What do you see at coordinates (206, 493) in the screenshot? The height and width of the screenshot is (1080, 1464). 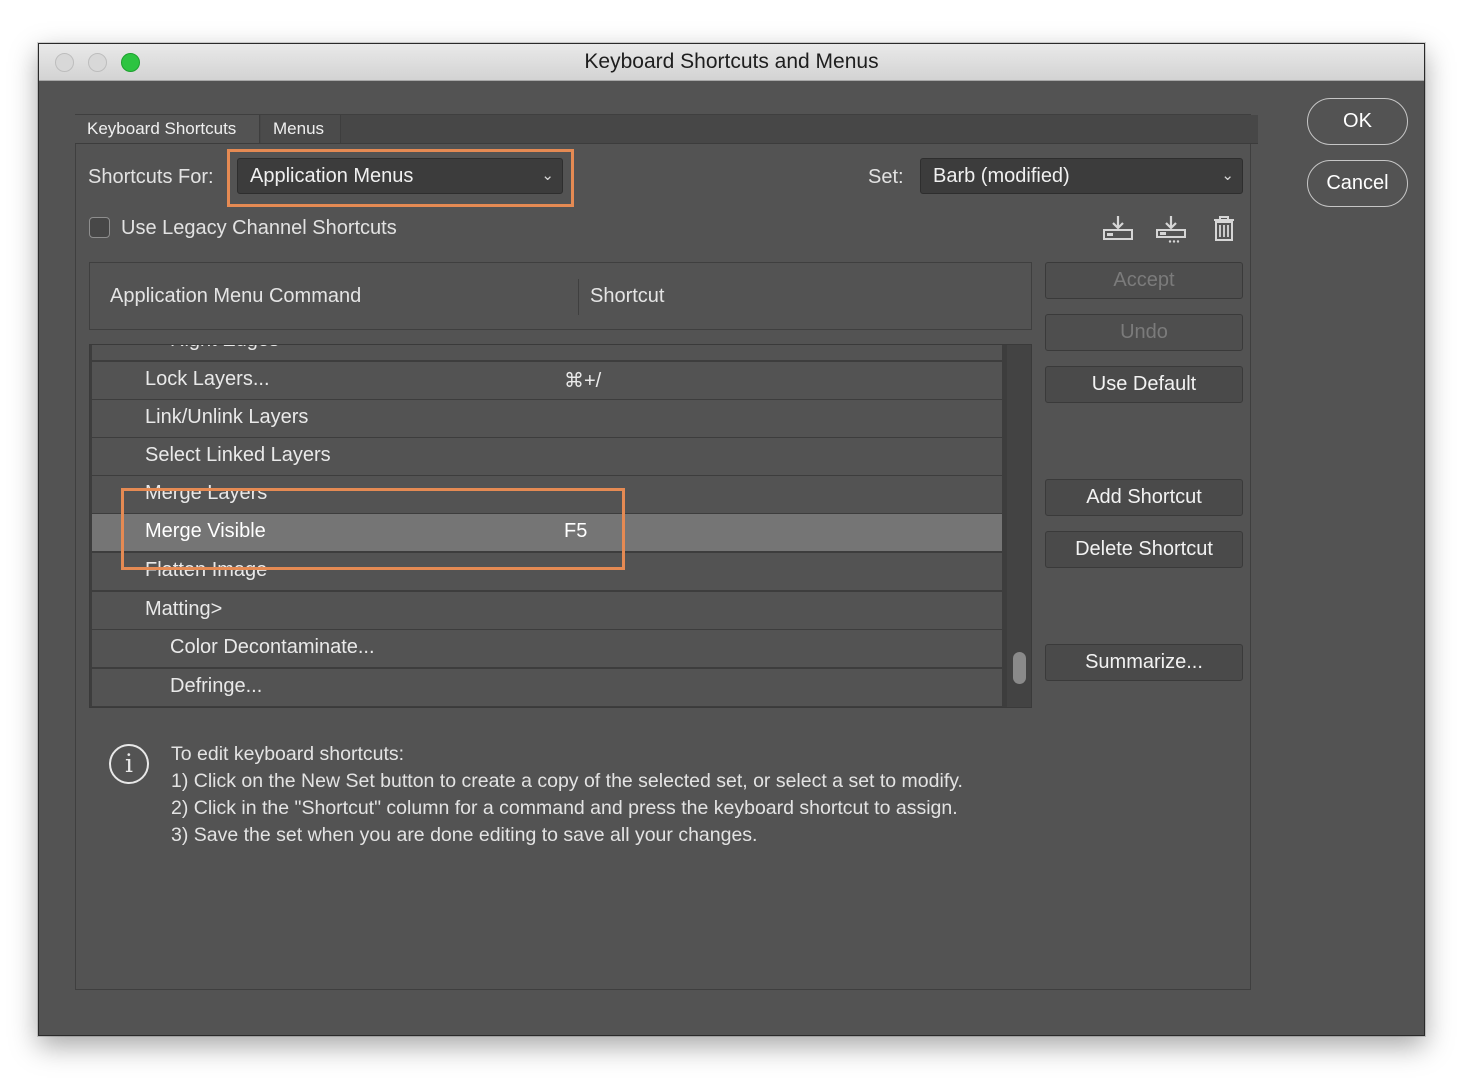 I see `row-command: Merge Layers` at bounding box center [206, 493].